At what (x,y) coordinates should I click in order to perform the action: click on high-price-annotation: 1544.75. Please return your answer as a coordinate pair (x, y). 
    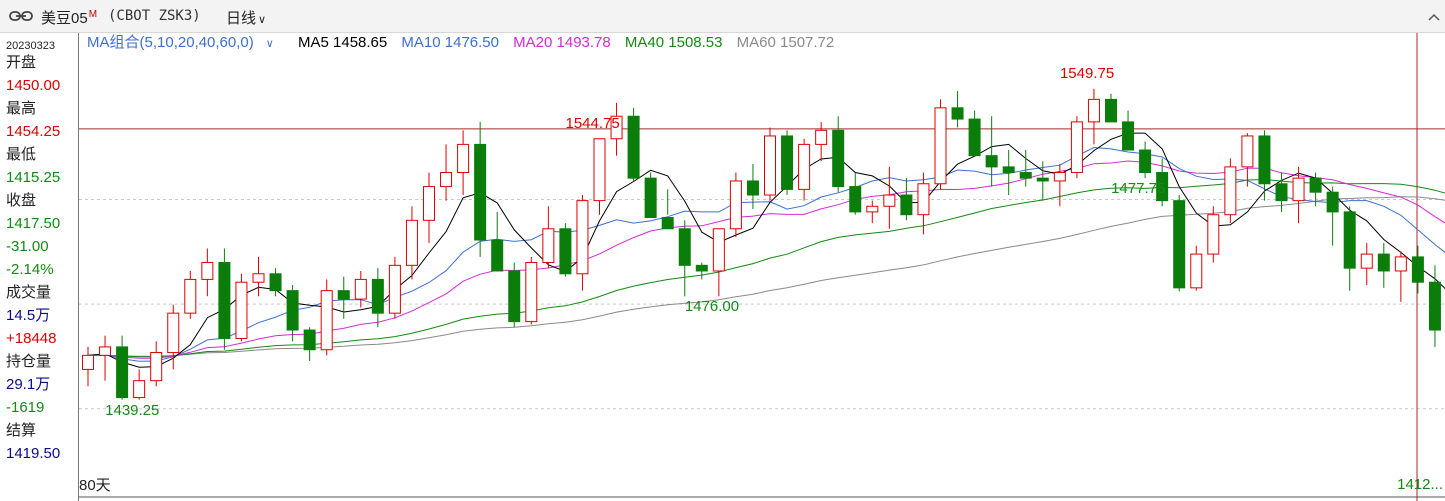
    Looking at the image, I should click on (592, 123).